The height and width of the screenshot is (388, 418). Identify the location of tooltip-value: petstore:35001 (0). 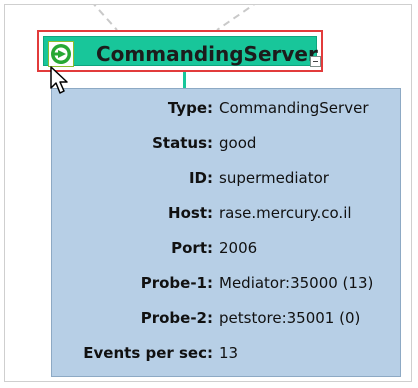
(290, 318).